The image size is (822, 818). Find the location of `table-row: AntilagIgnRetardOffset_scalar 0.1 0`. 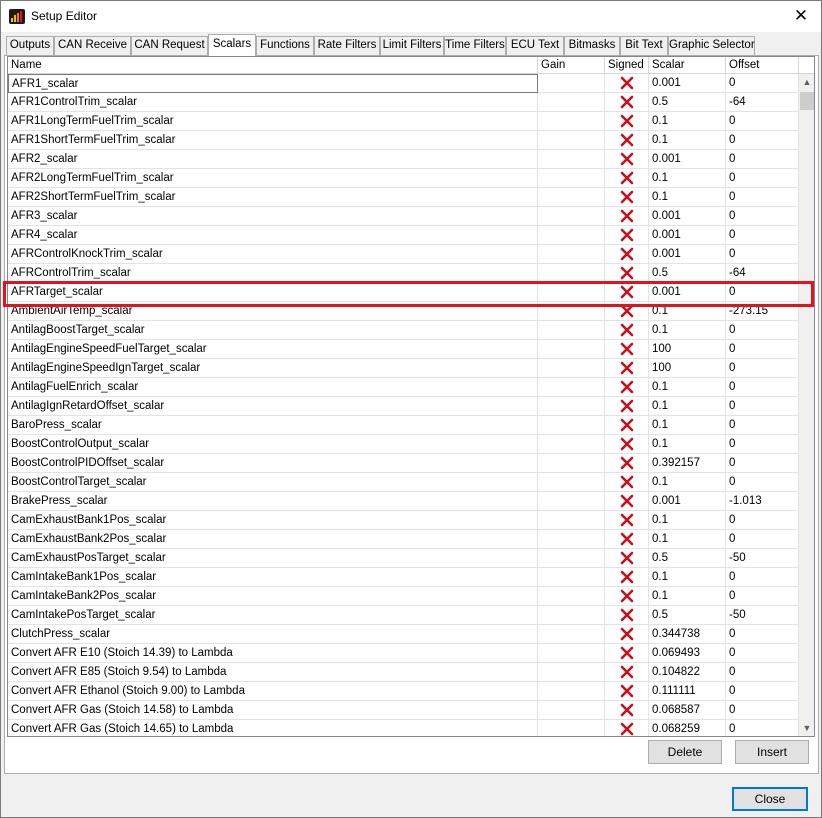

table-row: AntilagIgnRetardOffset_scalar 0.1 0 is located at coordinates (403, 406).